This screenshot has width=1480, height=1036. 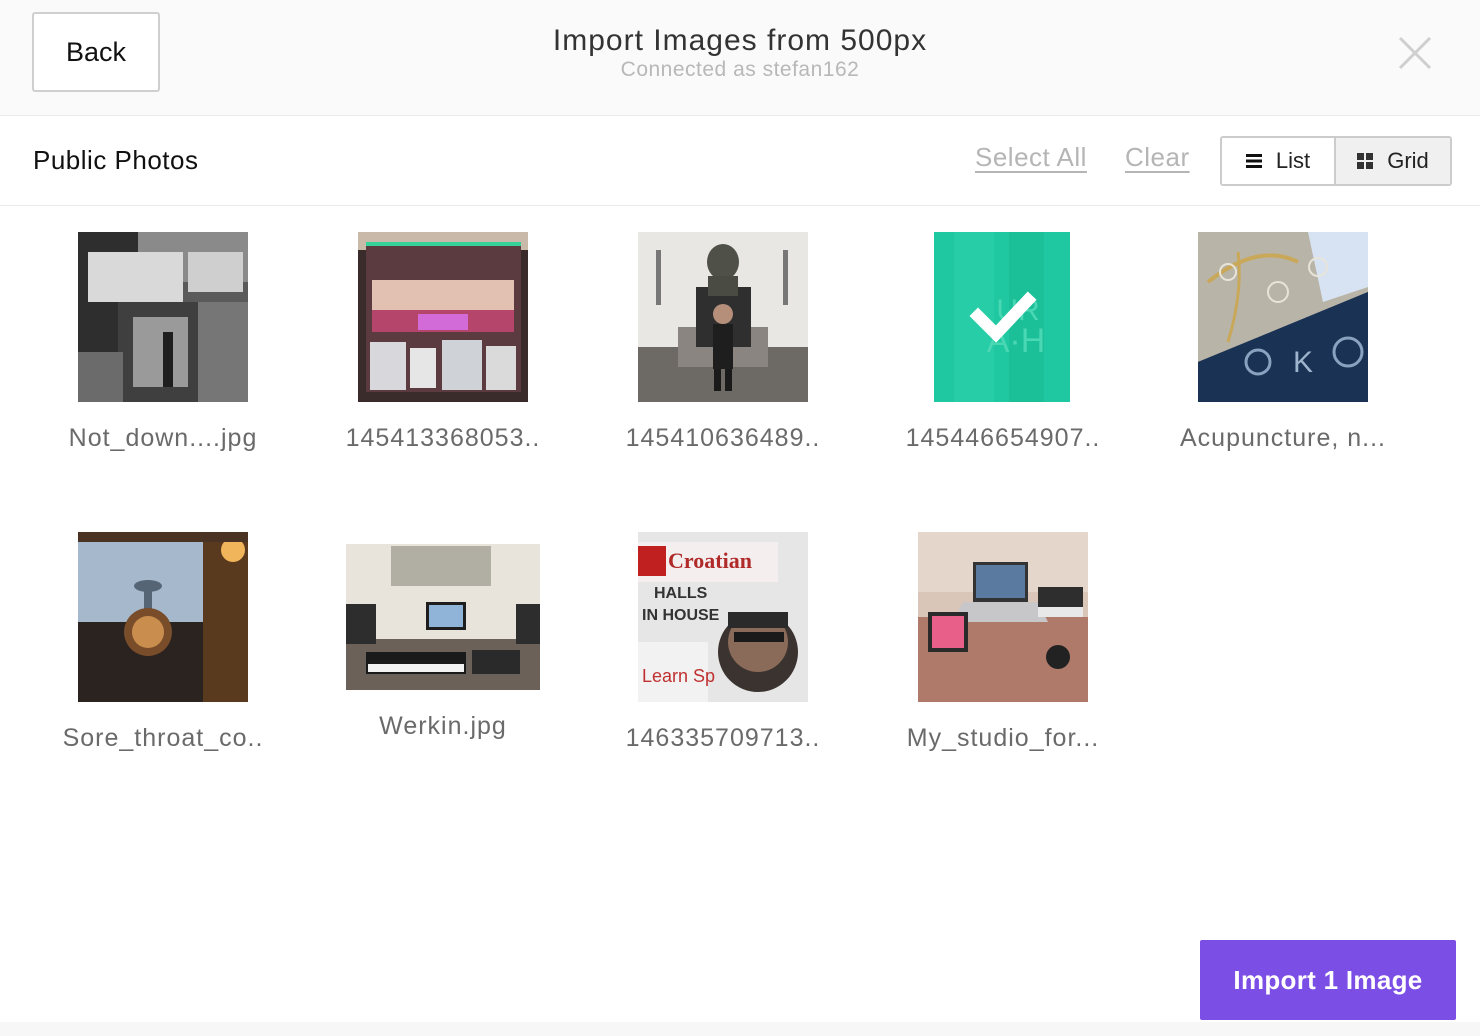 What do you see at coordinates (681, 615) in the screenshot?
I see `svg-text: IN HOUSE` at bounding box center [681, 615].